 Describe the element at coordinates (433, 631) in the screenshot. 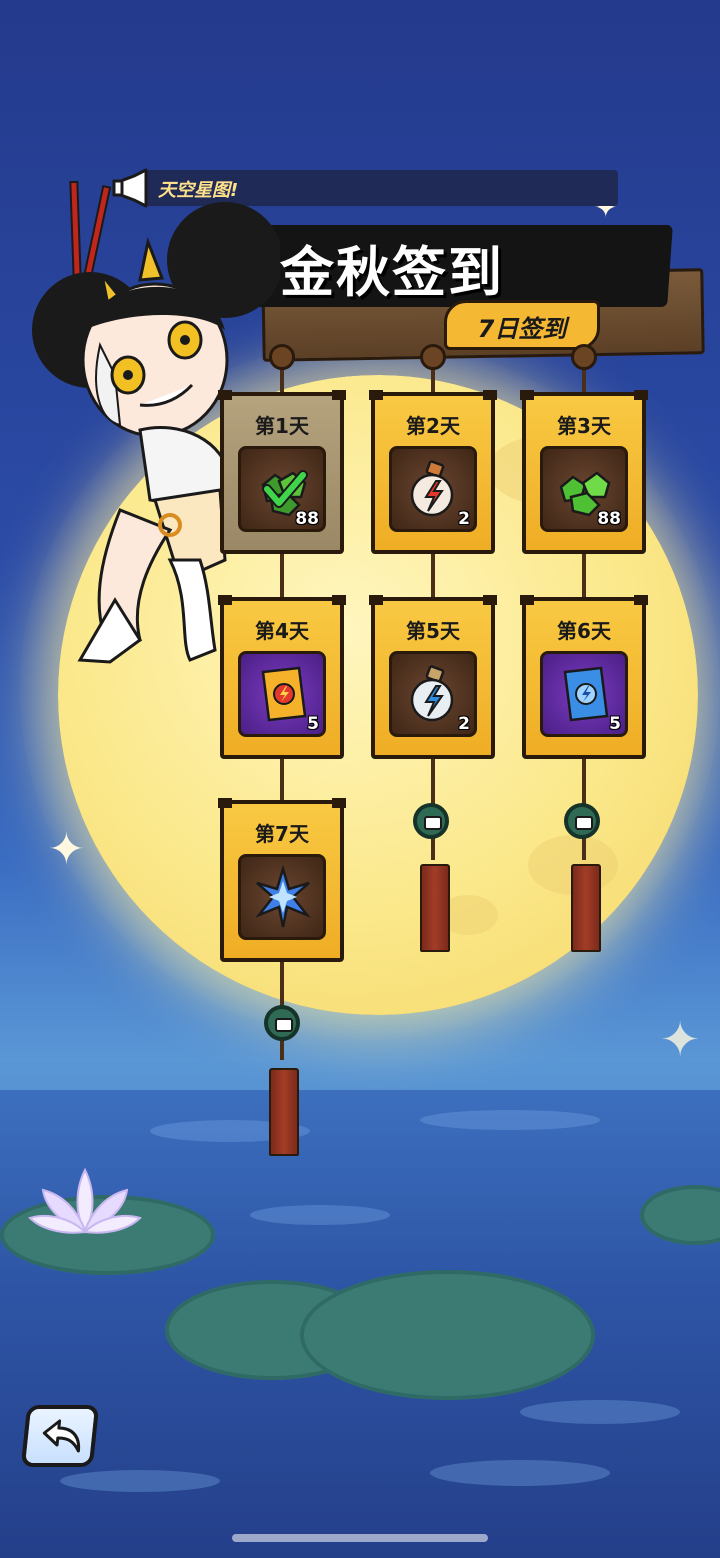

I see `day-label: 第5天` at that location.